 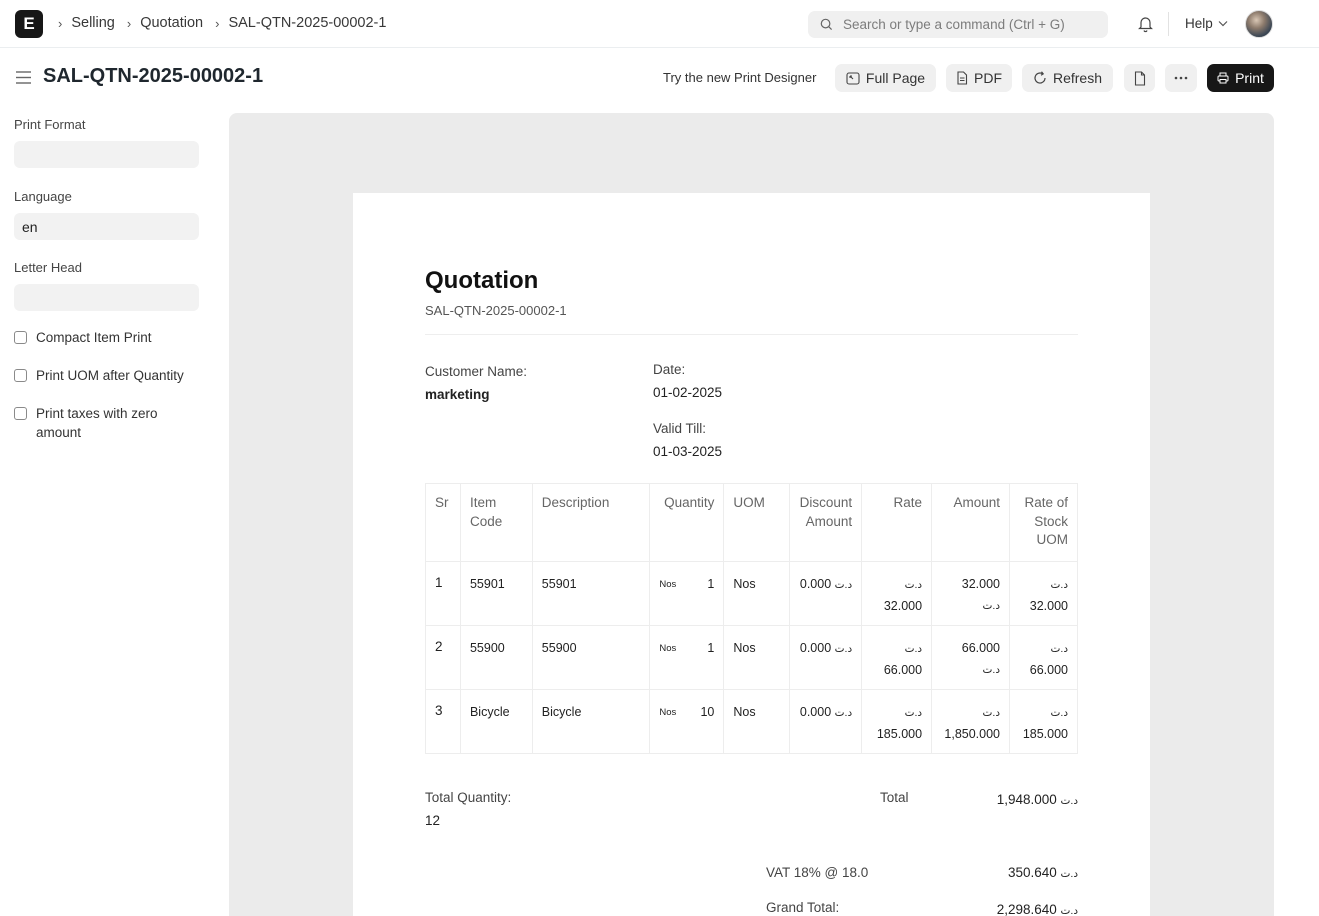 What do you see at coordinates (20, 337) in the screenshot?
I see `compact-item-print-checkbox` at bounding box center [20, 337].